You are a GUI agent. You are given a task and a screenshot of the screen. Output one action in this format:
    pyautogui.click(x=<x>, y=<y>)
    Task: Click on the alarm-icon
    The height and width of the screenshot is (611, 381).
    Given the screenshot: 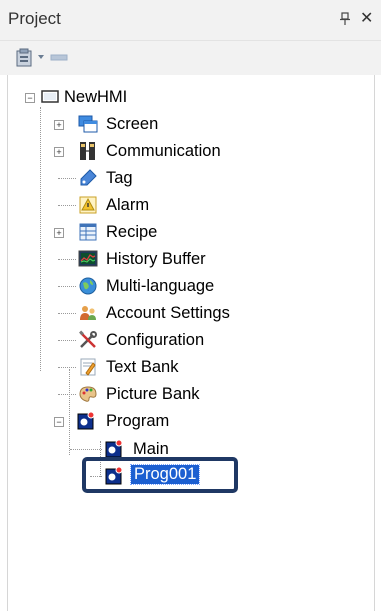 What is the action you would take?
    pyautogui.click(x=88, y=205)
    